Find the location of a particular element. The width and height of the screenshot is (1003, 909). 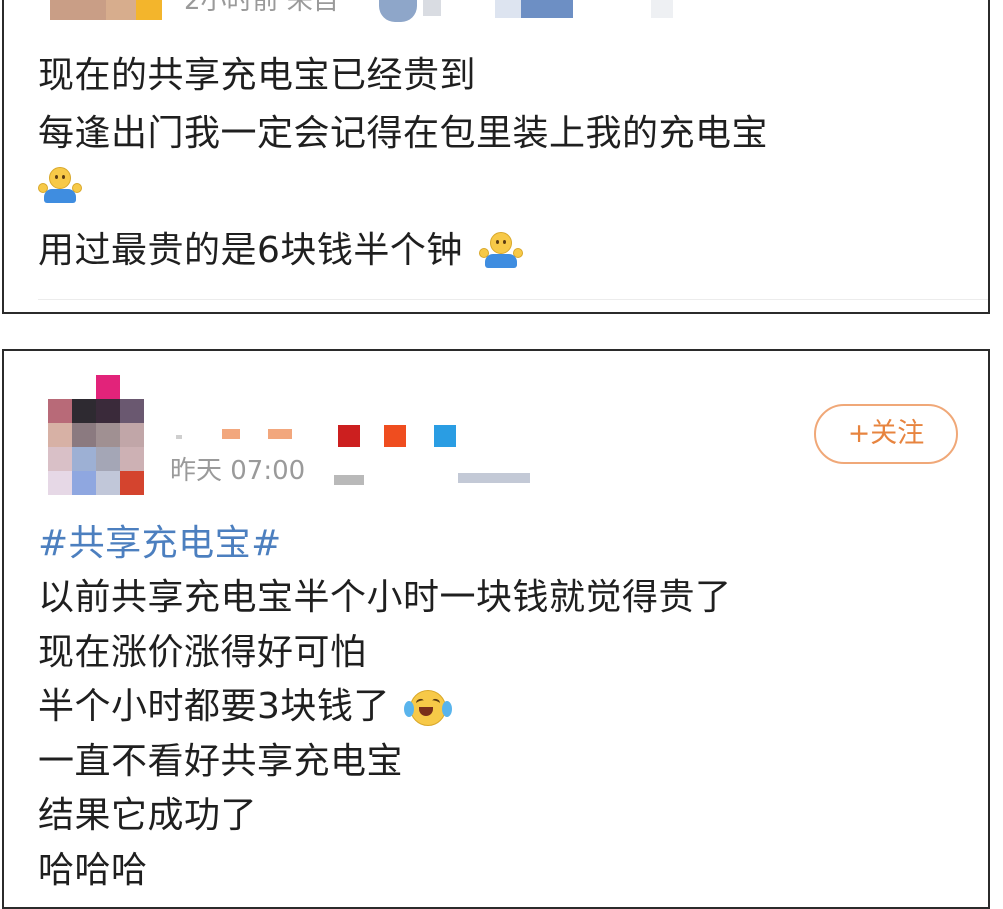

post-text-line: 用过最贵的是6块钱半个钟 is located at coordinates (280, 251).